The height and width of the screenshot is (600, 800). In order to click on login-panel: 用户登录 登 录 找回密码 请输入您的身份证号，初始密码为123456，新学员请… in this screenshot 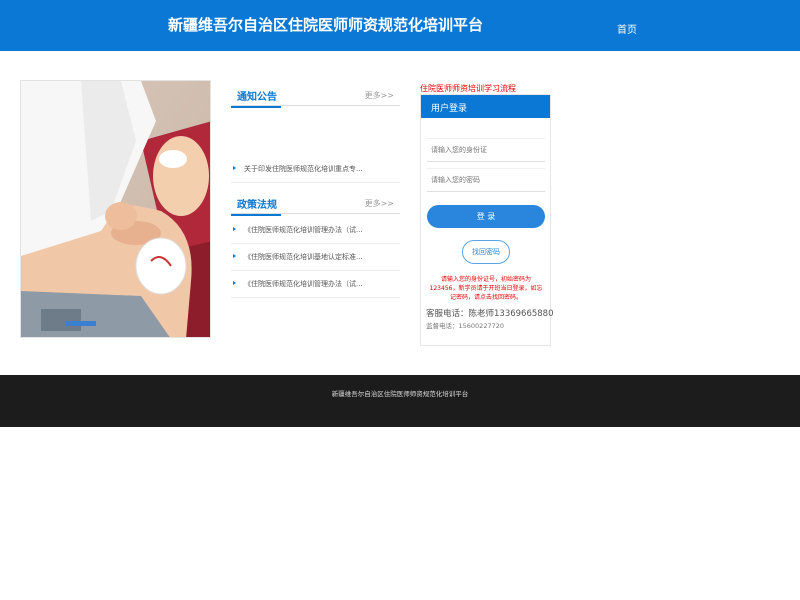, I will do `click(487, 220)`.